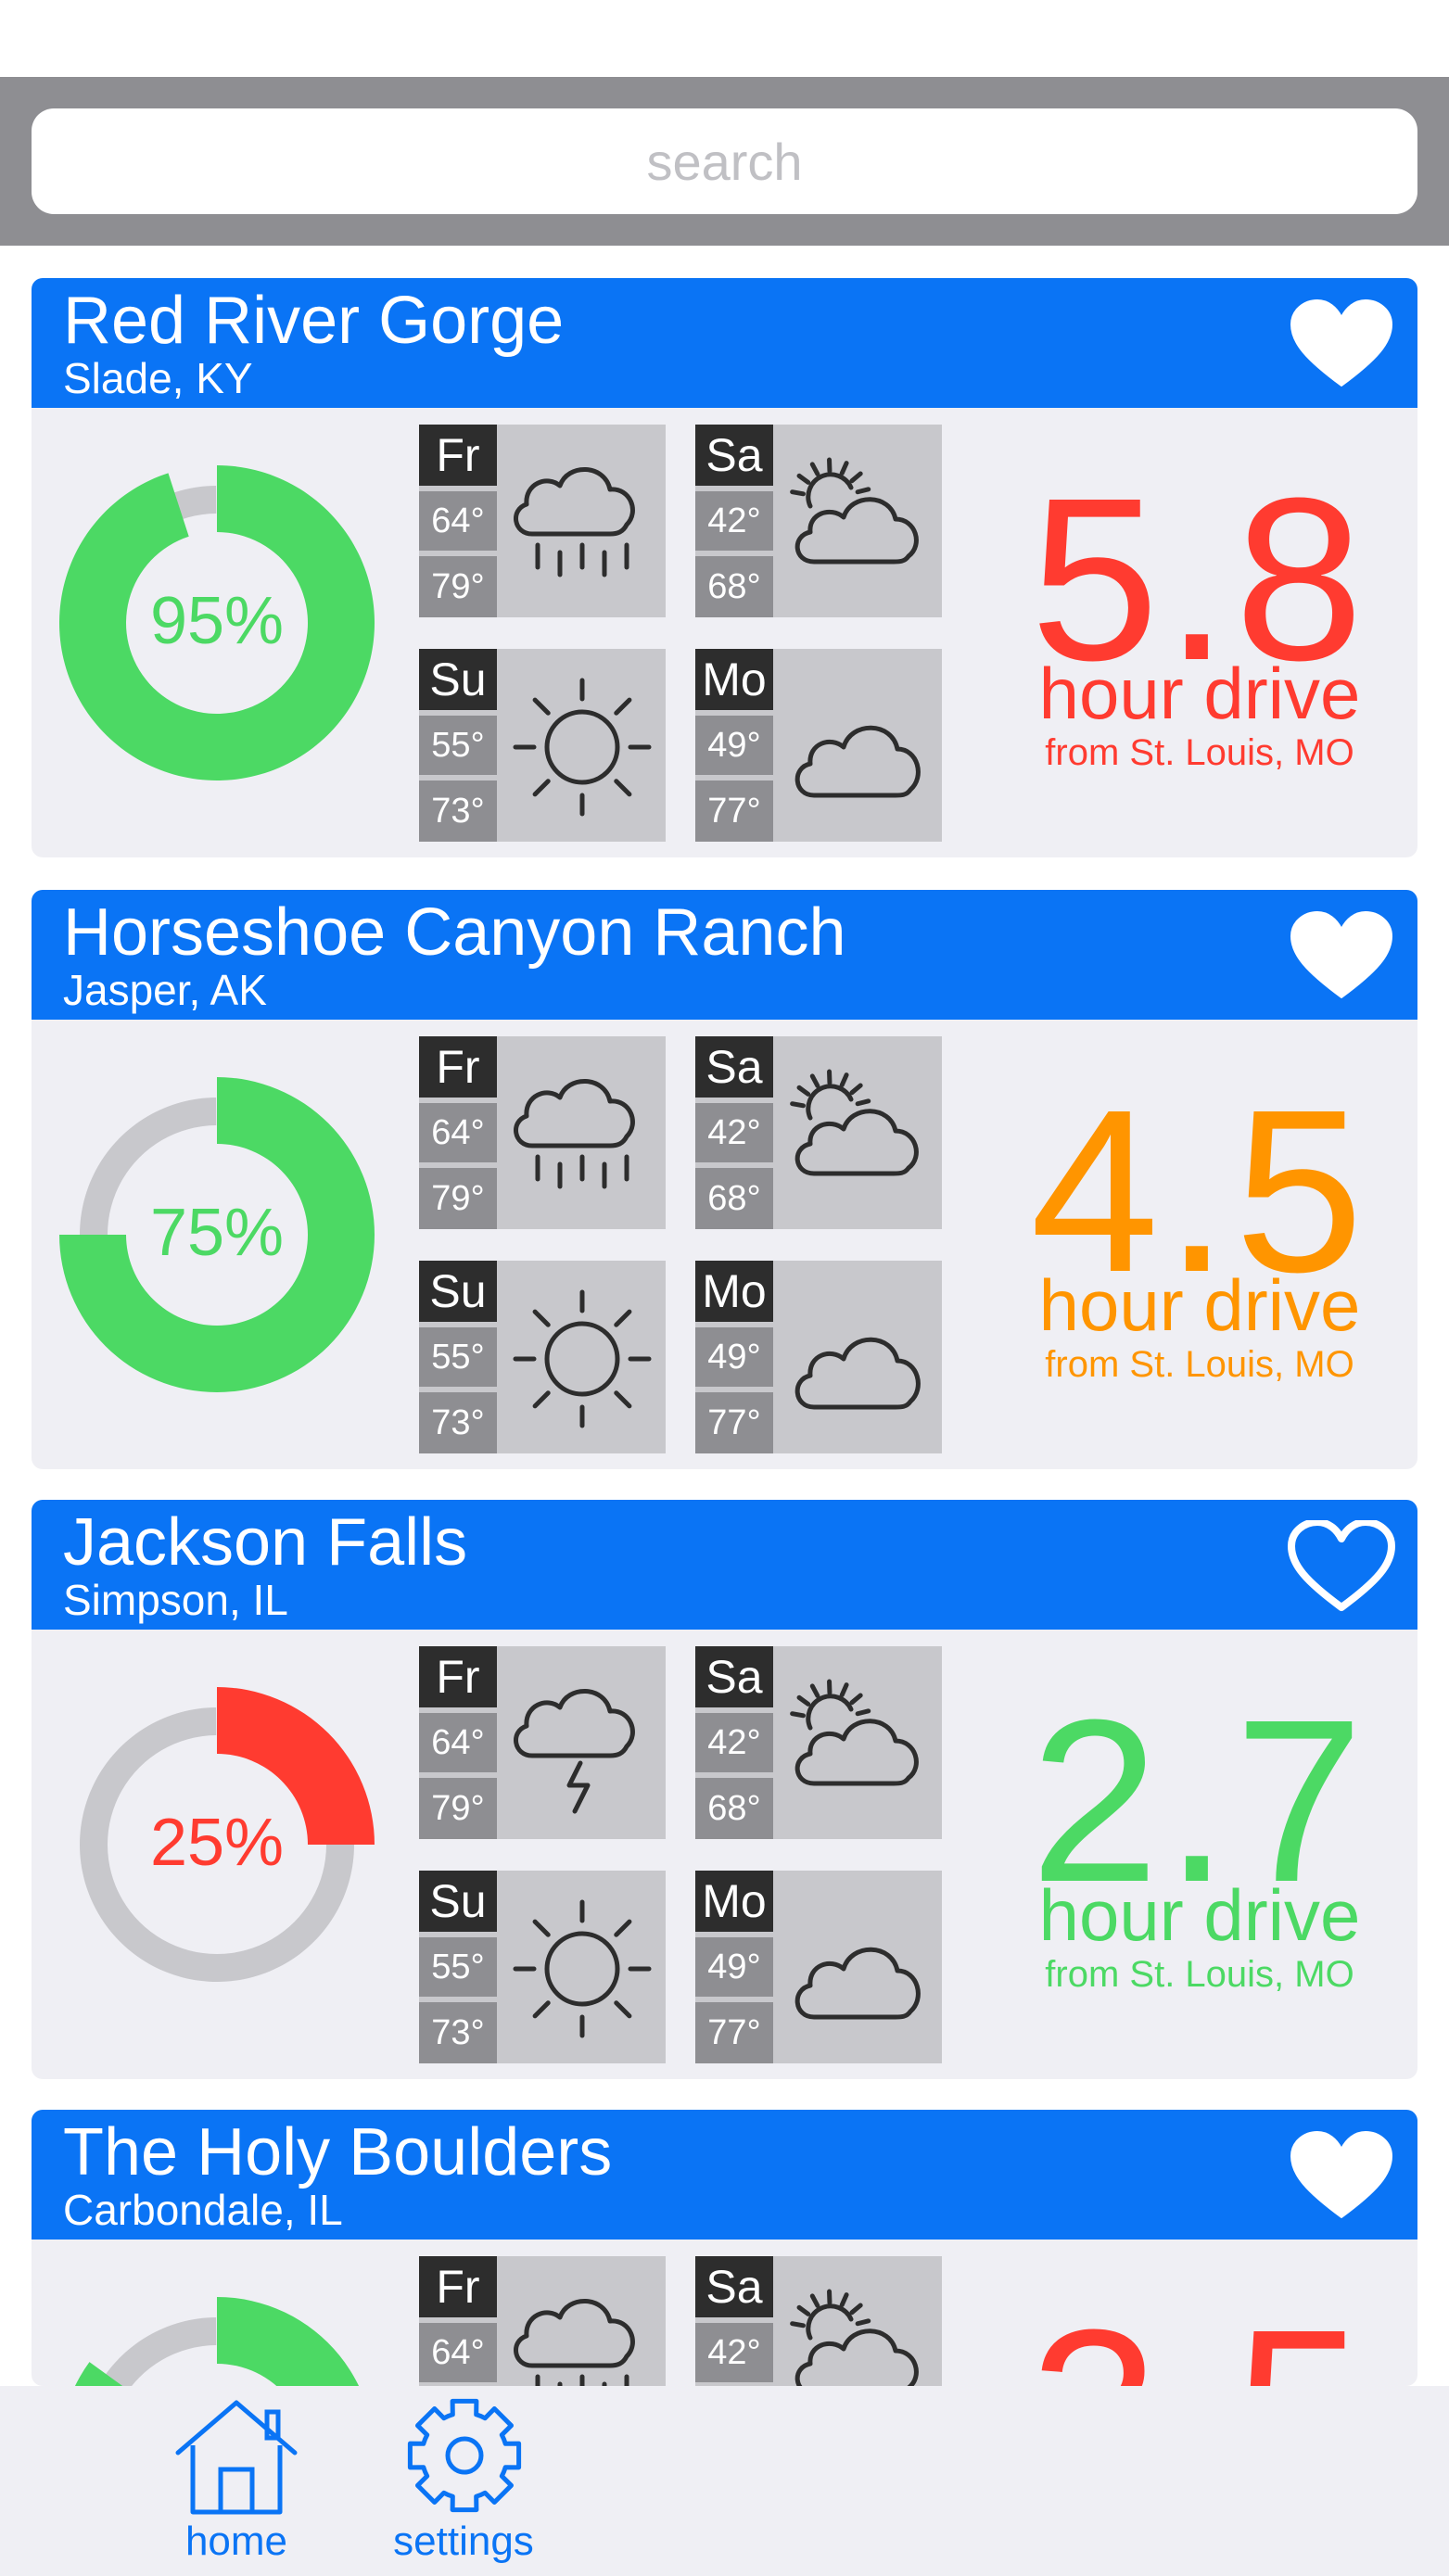 The image size is (1449, 2576). I want to click on conditions-ring, so click(217, 2341).